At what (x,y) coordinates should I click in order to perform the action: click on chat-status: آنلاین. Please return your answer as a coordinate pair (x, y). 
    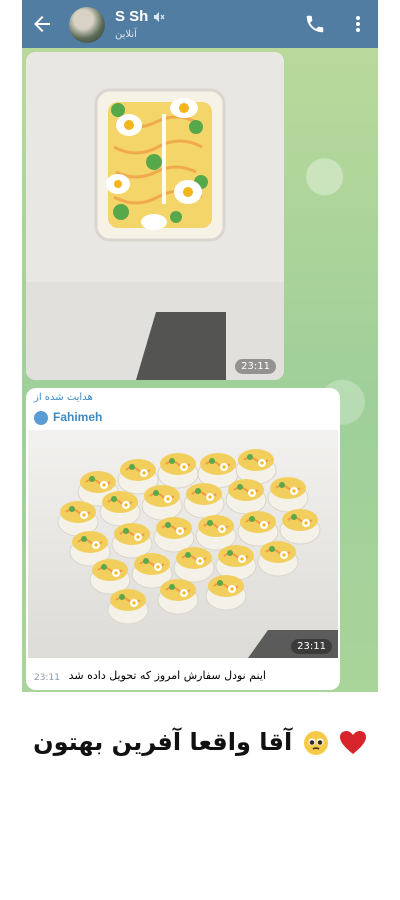
    Looking at the image, I should click on (126, 34).